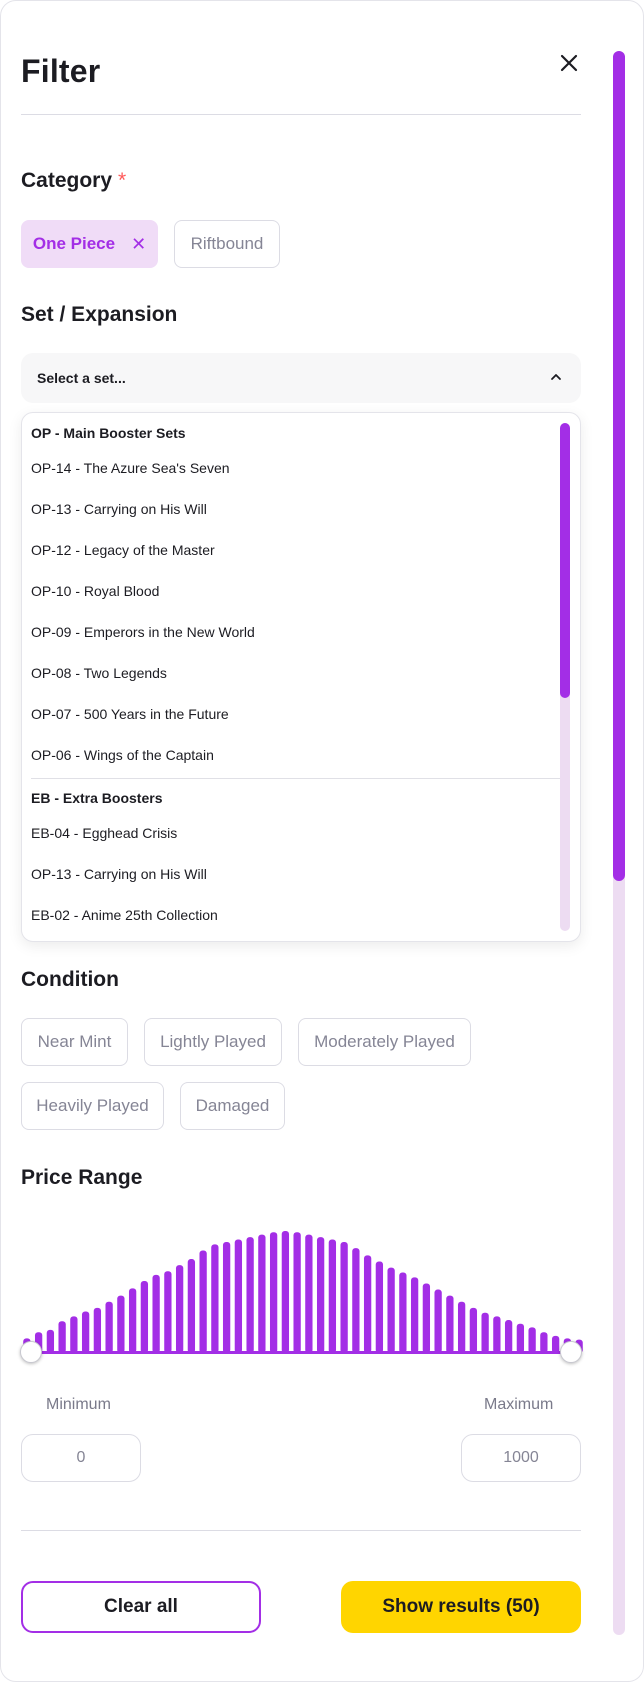 The height and width of the screenshot is (1682, 644). I want to click on group-heading-eb: EB - Extra Boosters, so click(97, 798).